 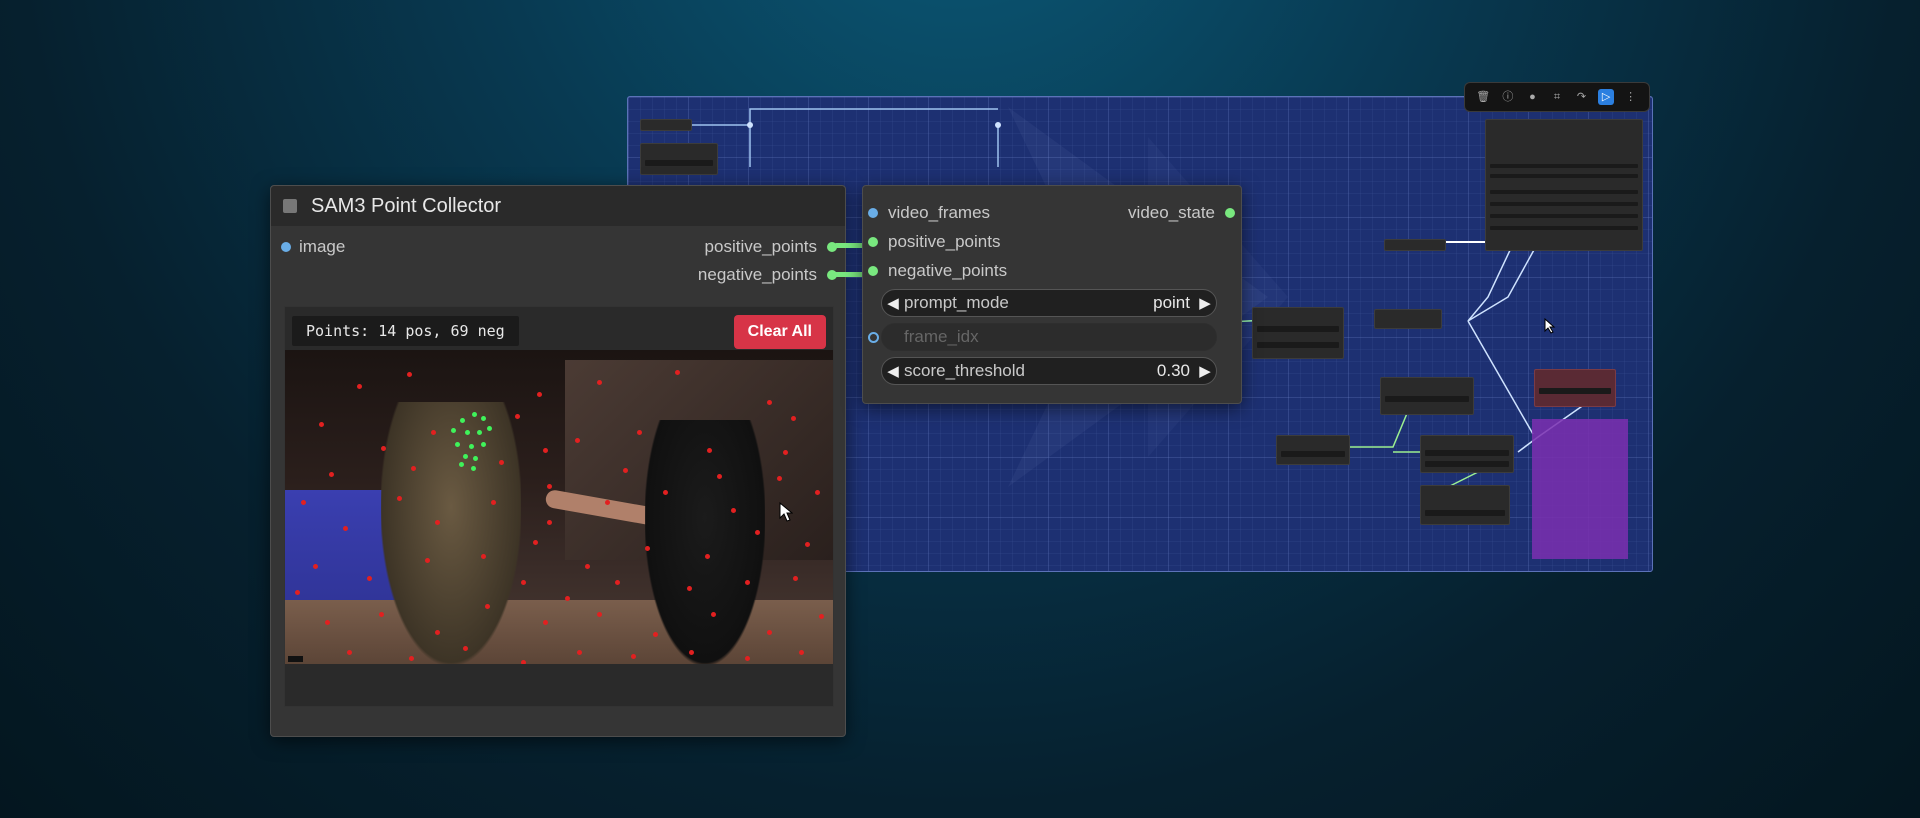 I want to click on trash-icon: 🗑, so click(x=1483, y=97).